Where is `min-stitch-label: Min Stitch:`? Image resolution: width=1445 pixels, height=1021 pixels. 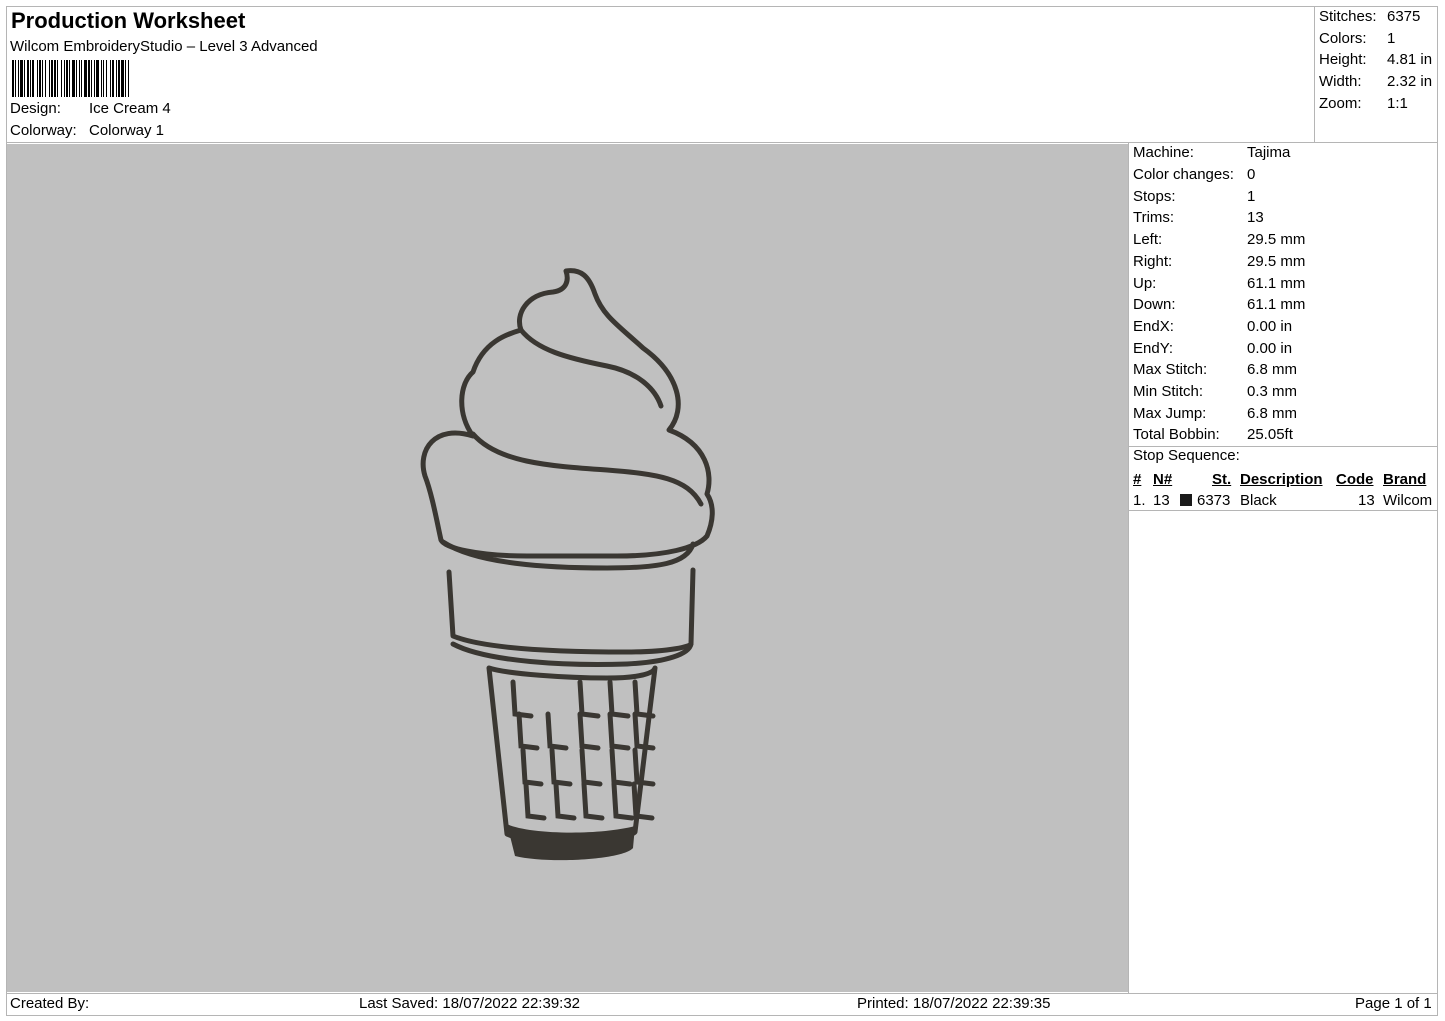 min-stitch-label: Min Stitch: is located at coordinates (1168, 391).